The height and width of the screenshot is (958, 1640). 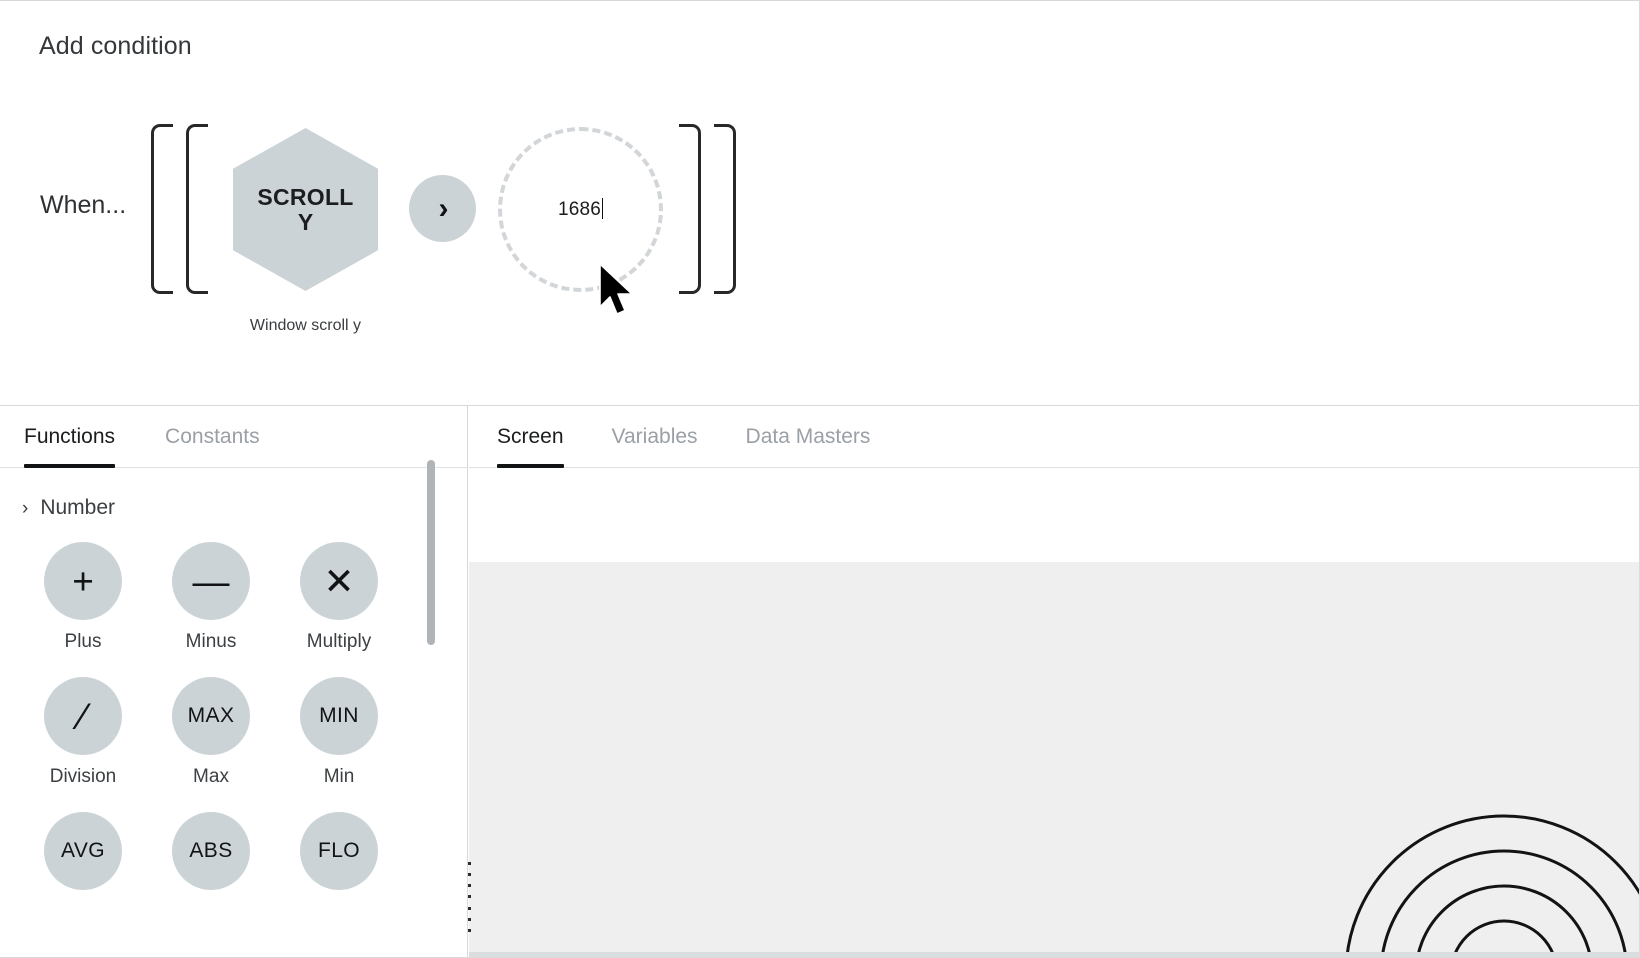 I want to click on function-division: ∕ Division, so click(x=83, y=732).